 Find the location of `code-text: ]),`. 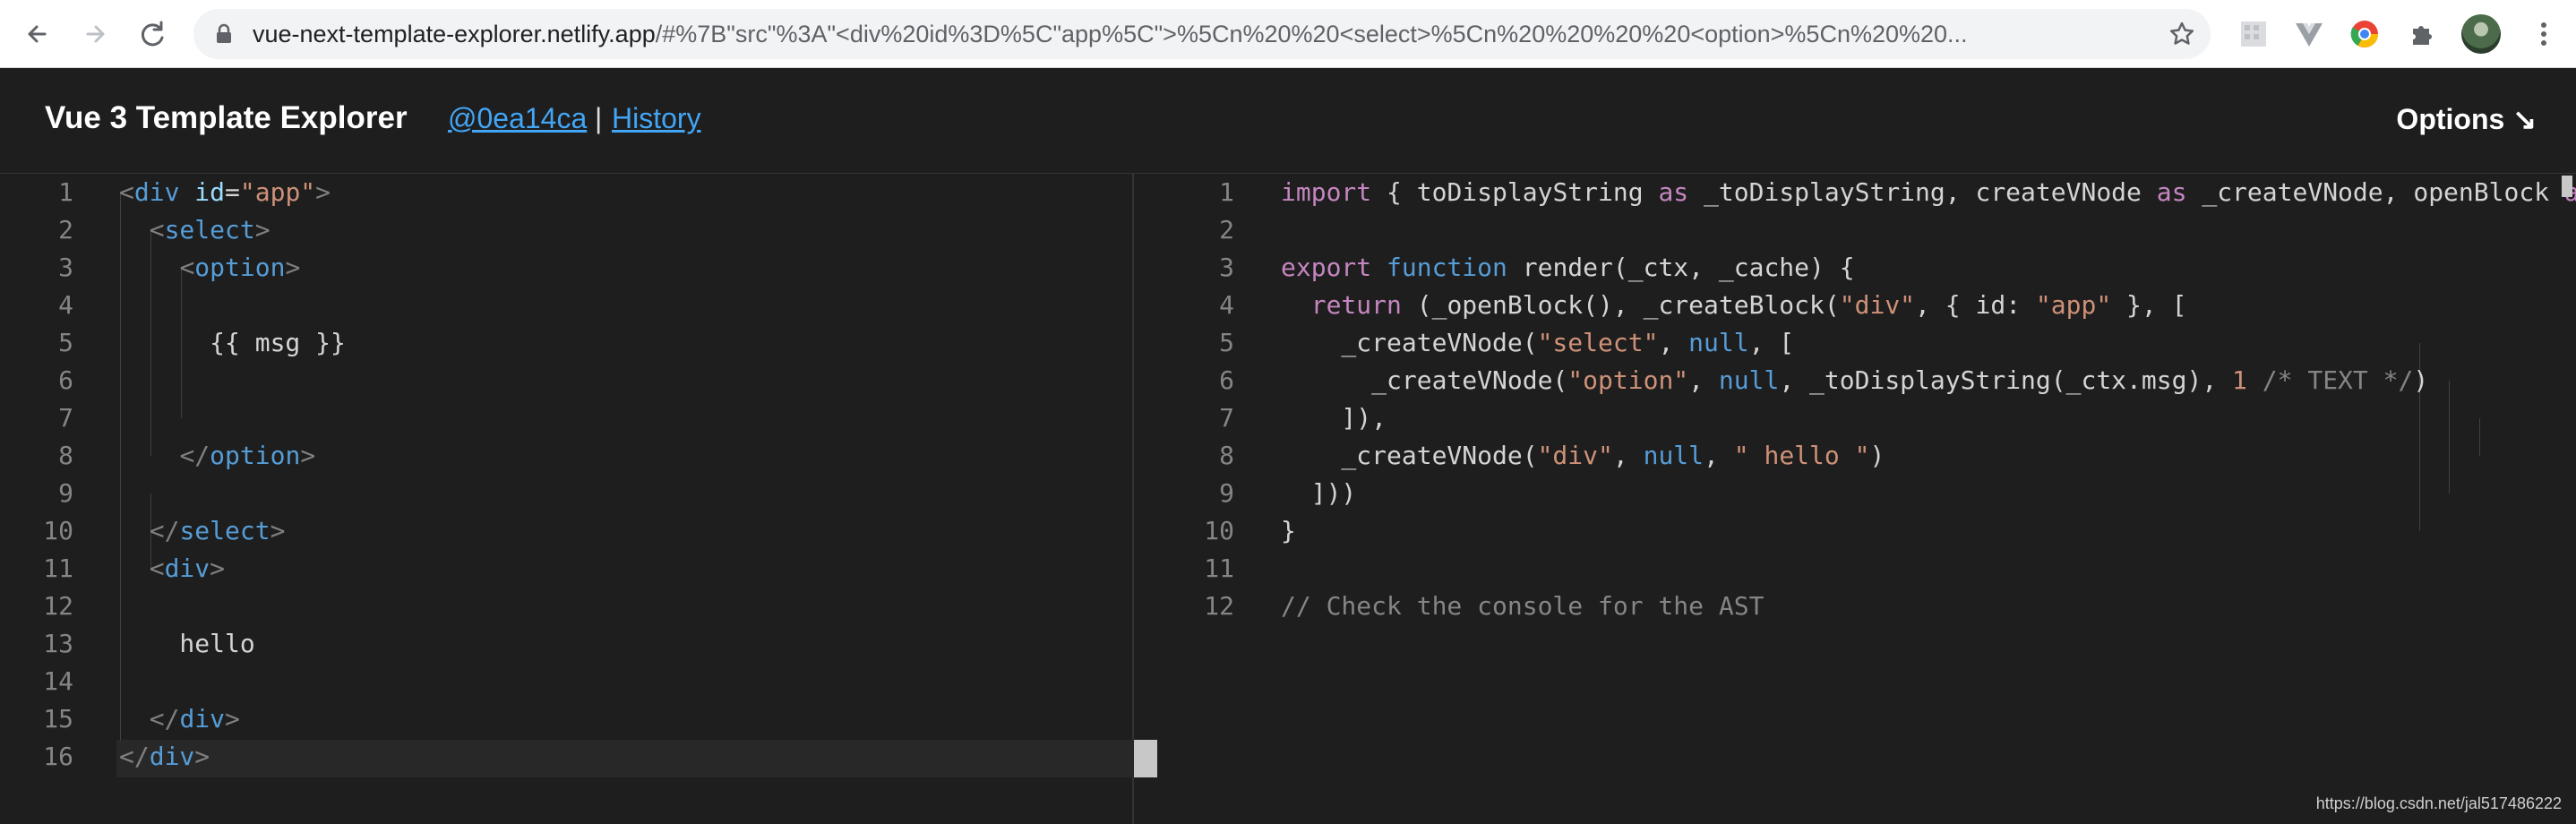

code-text: ]), is located at coordinates (1334, 418).